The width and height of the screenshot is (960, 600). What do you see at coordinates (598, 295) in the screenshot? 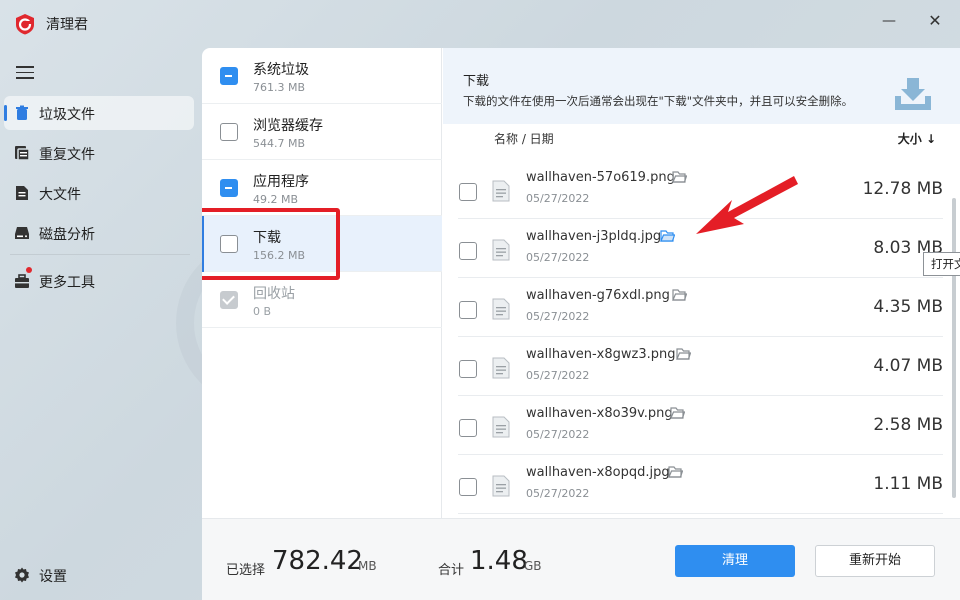
I see `file-name: wallhaven-g76xdl.png` at bounding box center [598, 295].